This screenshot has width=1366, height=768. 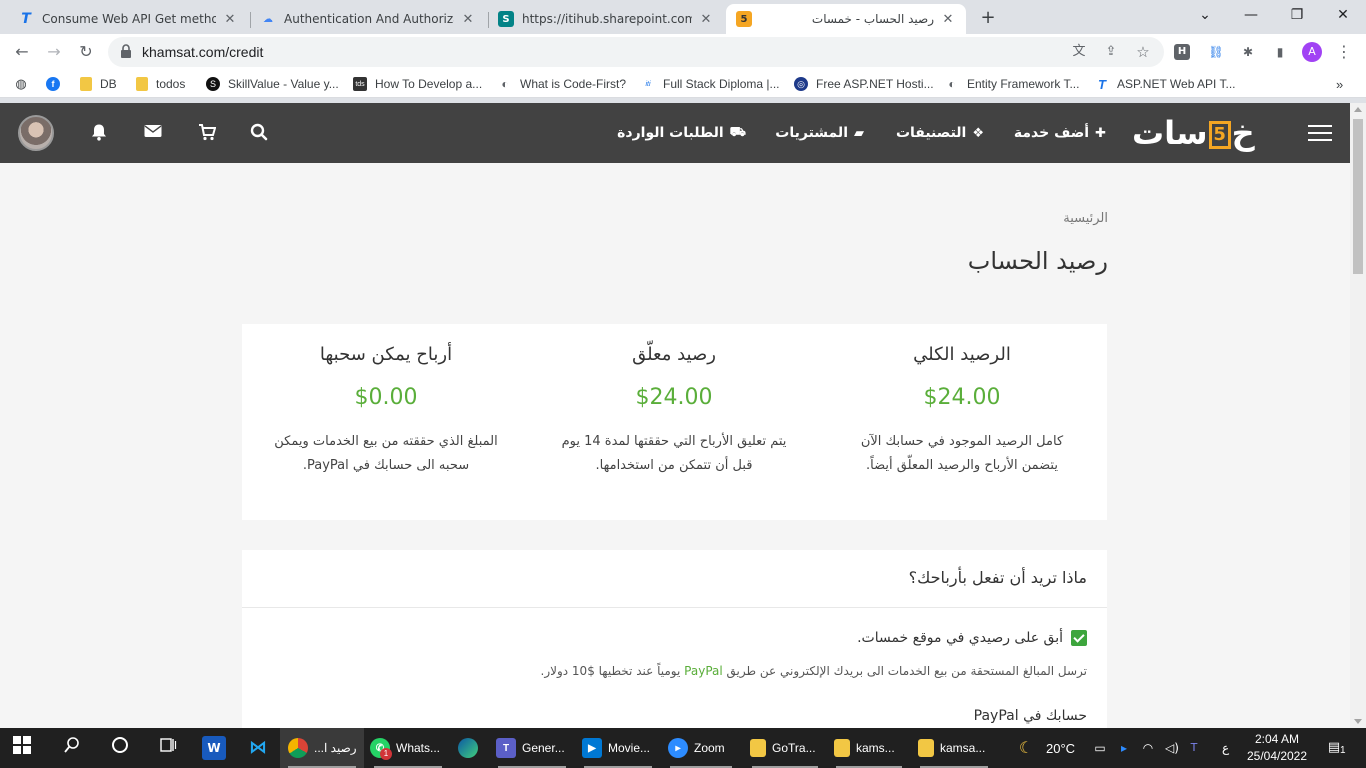 What do you see at coordinates (1280, 52) in the screenshot?
I see `side-panel-icon: ▮` at bounding box center [1280, 52].